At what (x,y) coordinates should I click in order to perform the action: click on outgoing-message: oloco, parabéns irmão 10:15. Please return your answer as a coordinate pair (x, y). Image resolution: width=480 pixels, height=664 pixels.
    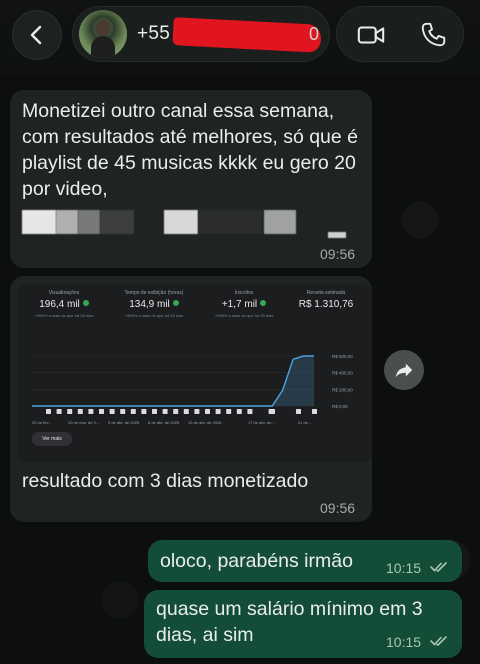
    Looking at the image, I should click on (305, 561).